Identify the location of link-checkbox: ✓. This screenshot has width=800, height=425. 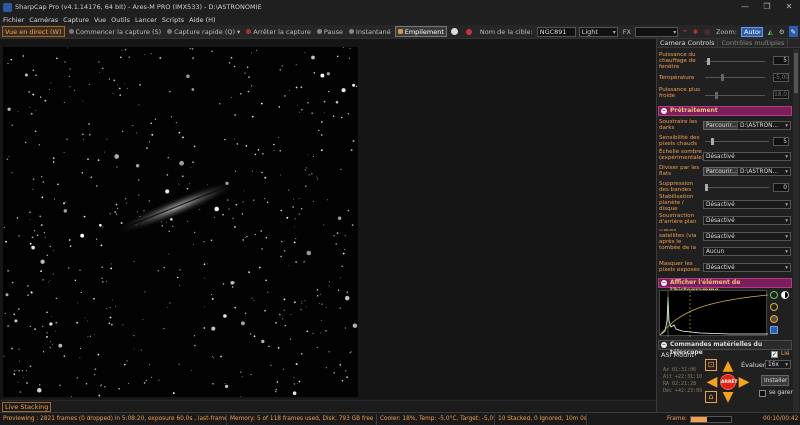
(774, 354).